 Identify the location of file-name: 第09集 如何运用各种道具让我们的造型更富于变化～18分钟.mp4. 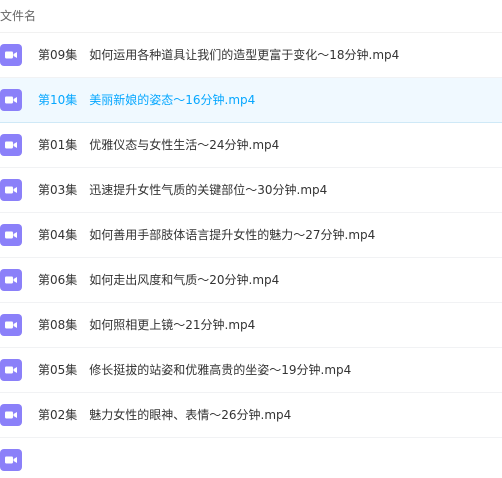
(218, 55).